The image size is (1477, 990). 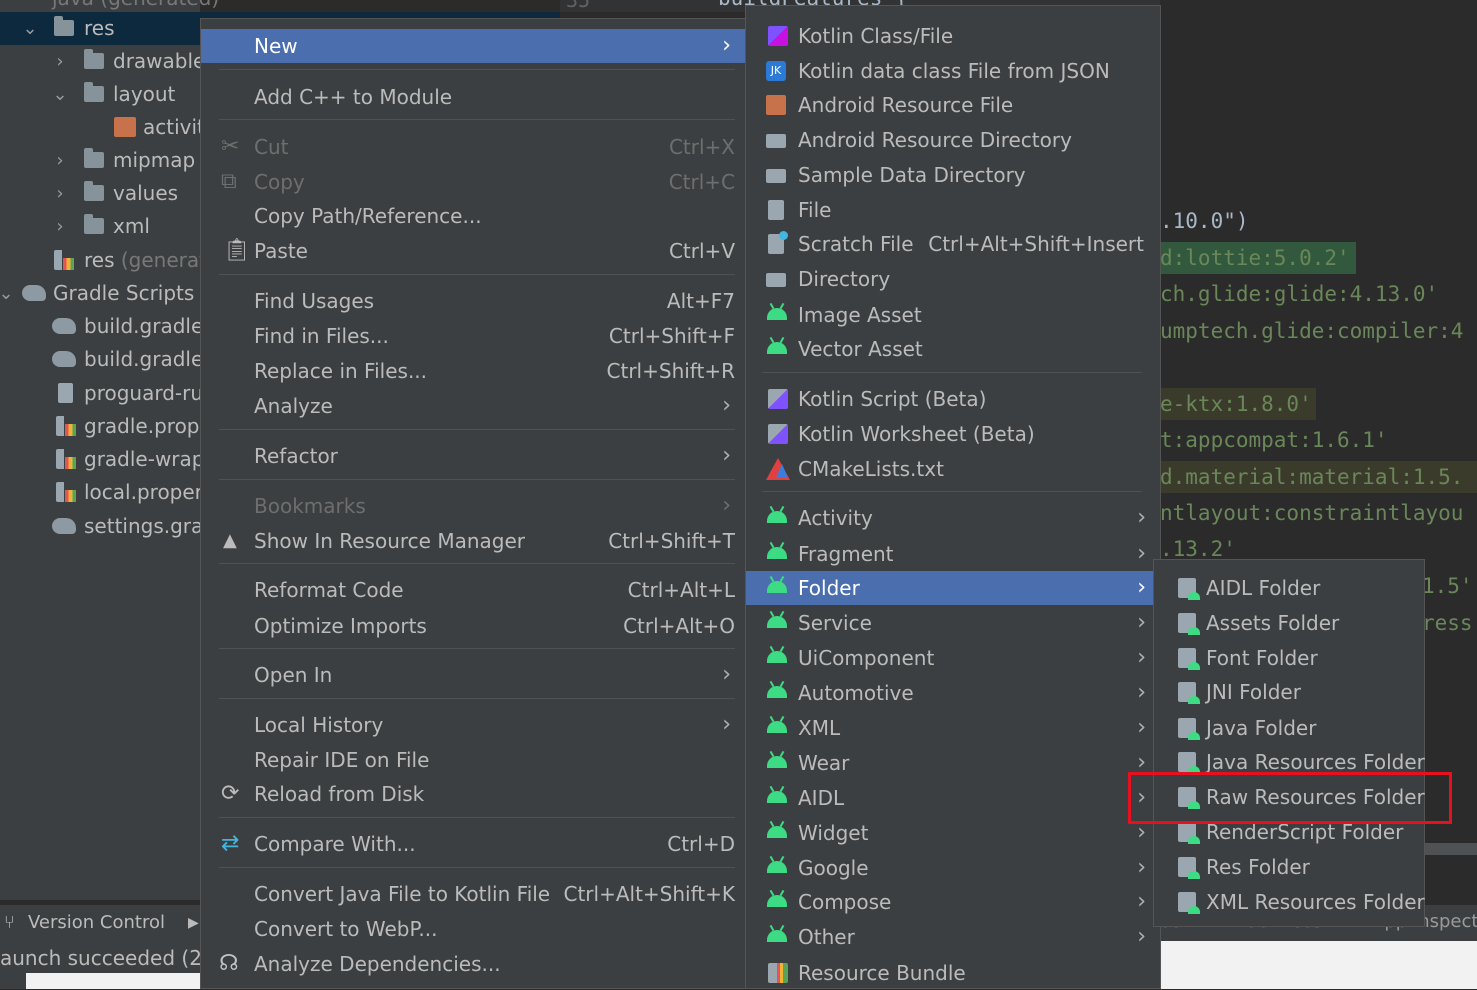 I want to click on new-item-automotive: Automotive ›, so click(x=953, y=693).